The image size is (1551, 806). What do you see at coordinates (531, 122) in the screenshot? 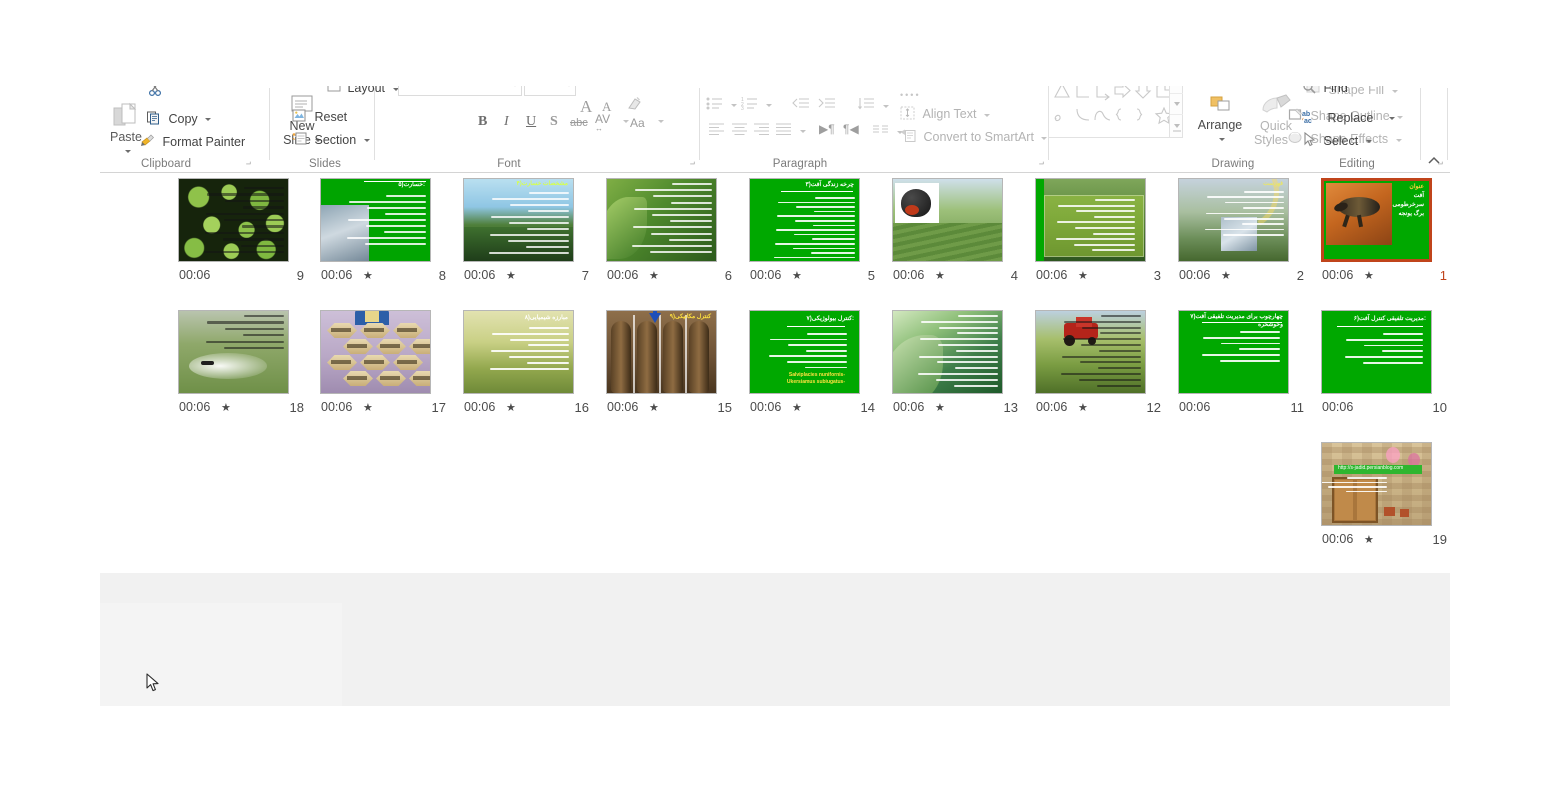
I see `underline-button: U` at bounding box center [531, 122].